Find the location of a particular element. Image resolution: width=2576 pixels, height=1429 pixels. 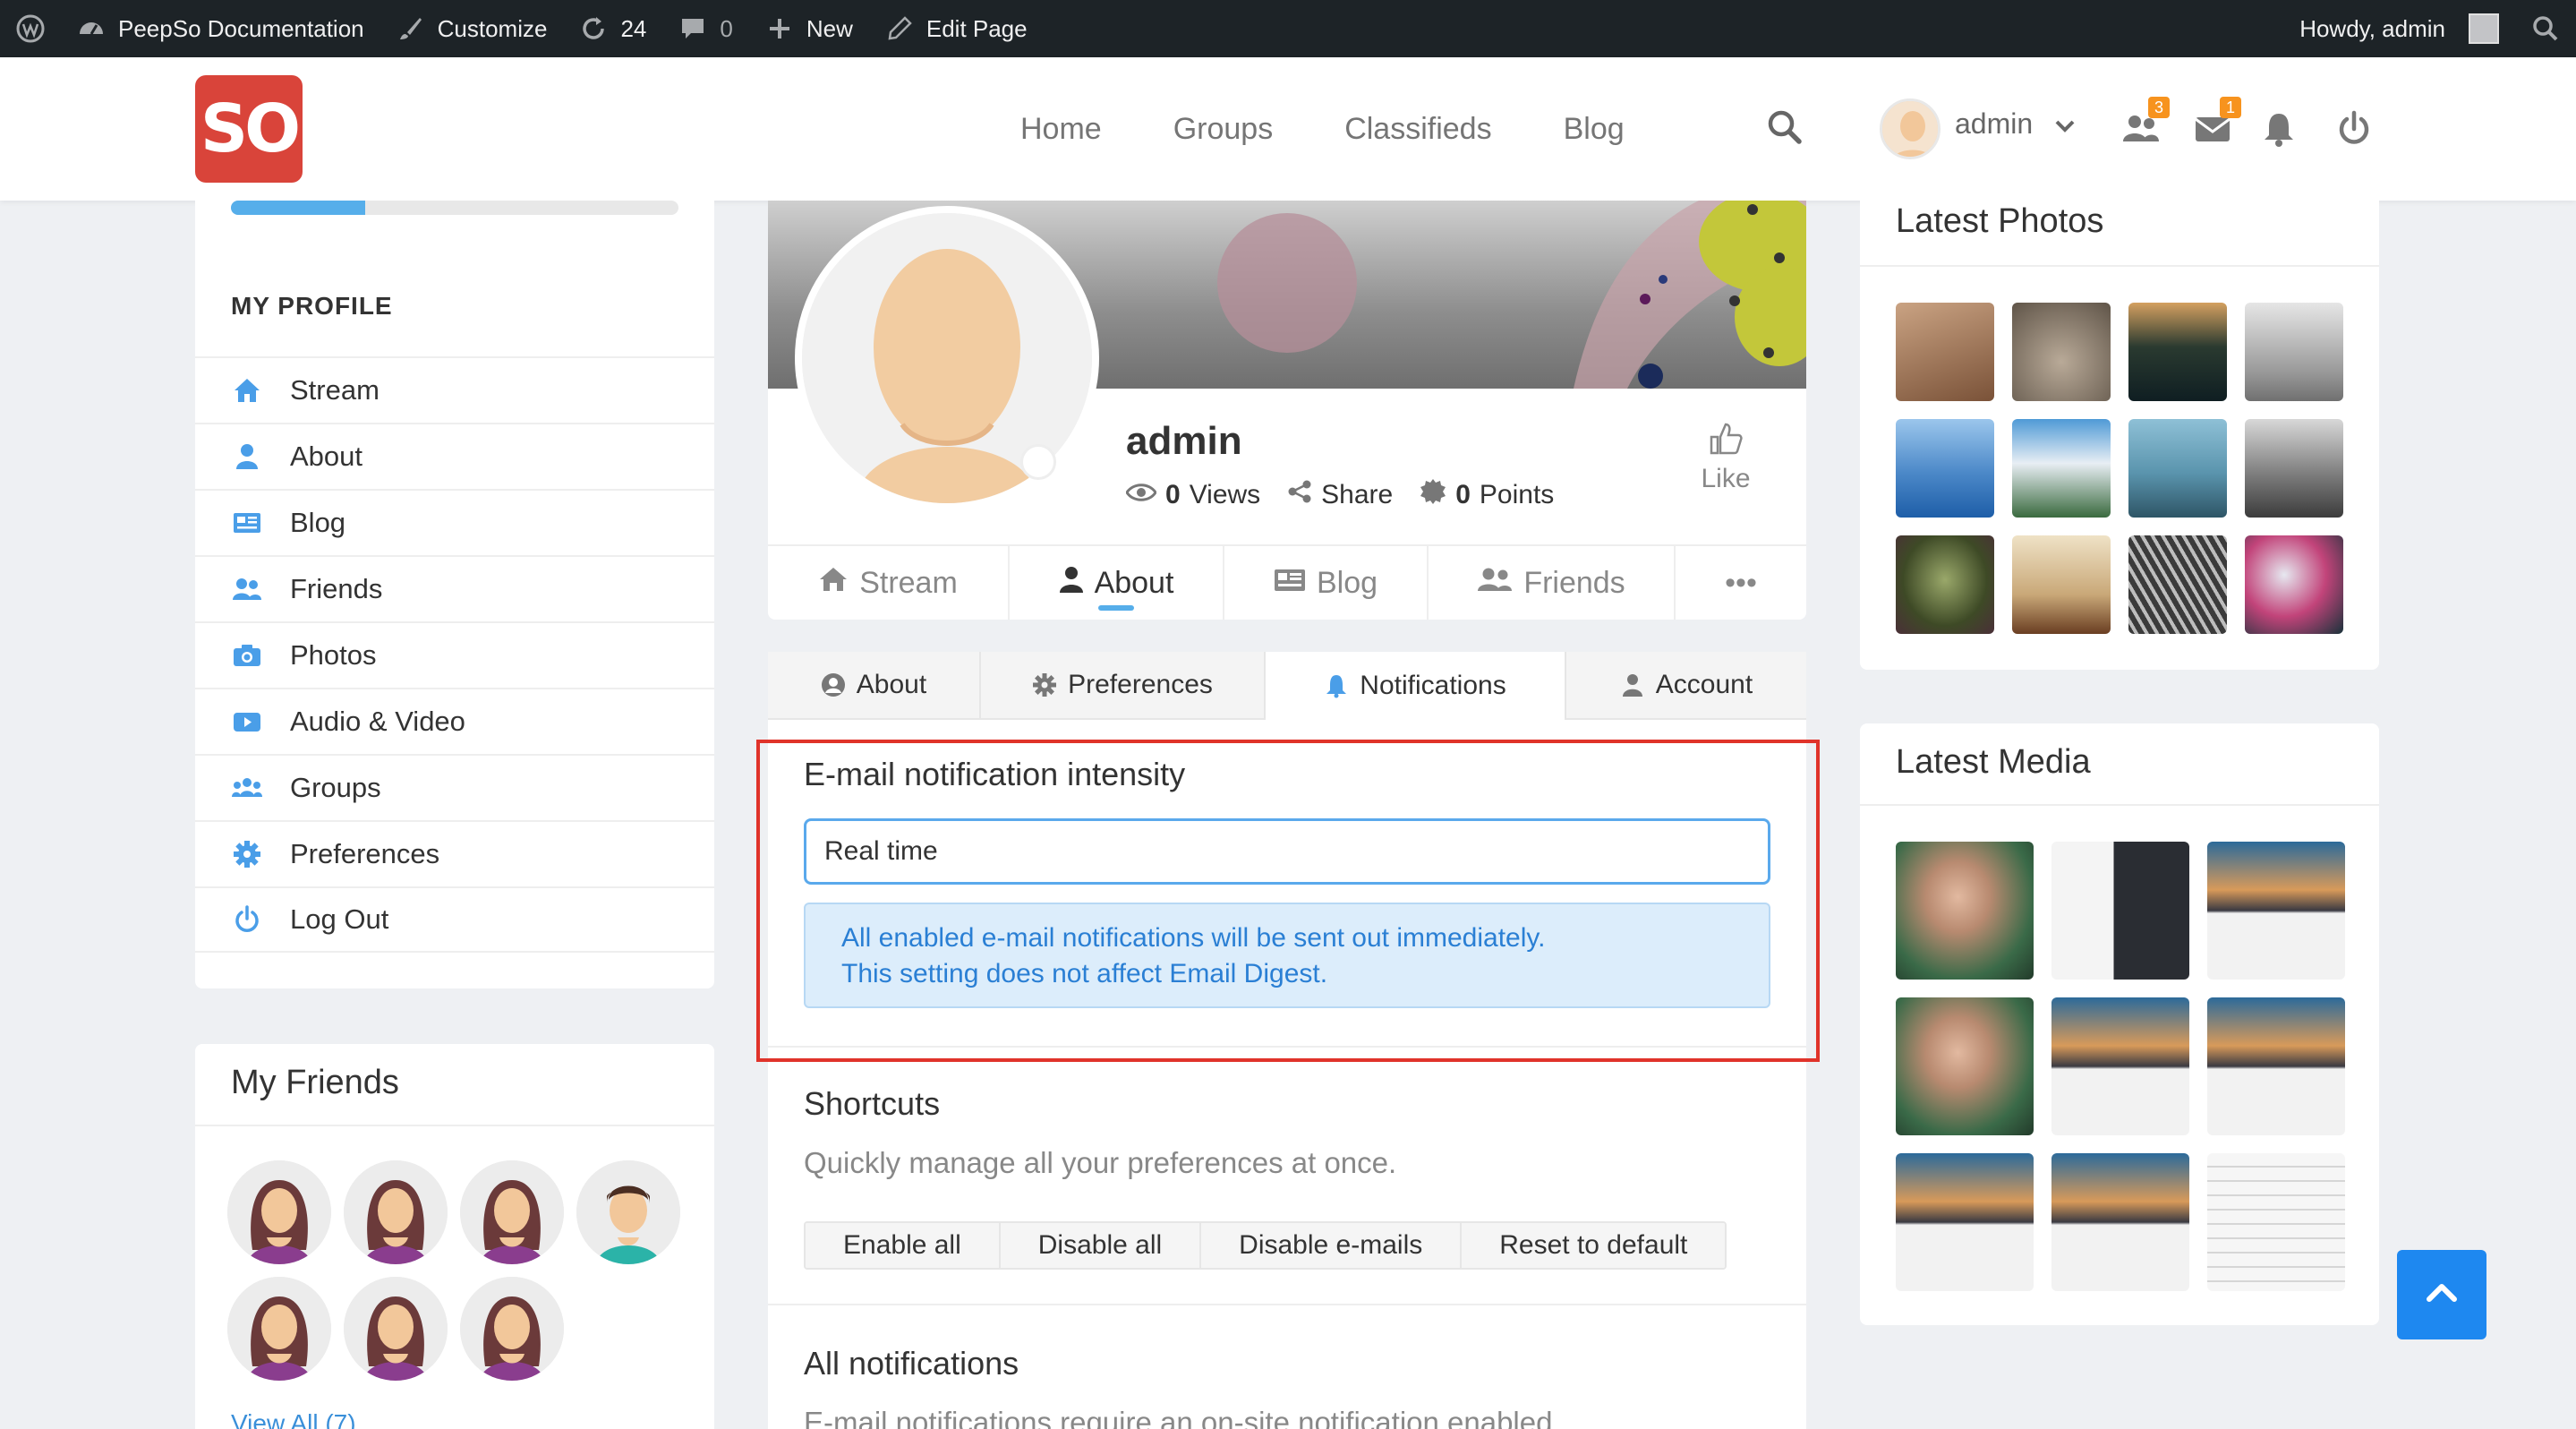

view-all-friends-link: View All (7) is located at coordinates (293, 1419).